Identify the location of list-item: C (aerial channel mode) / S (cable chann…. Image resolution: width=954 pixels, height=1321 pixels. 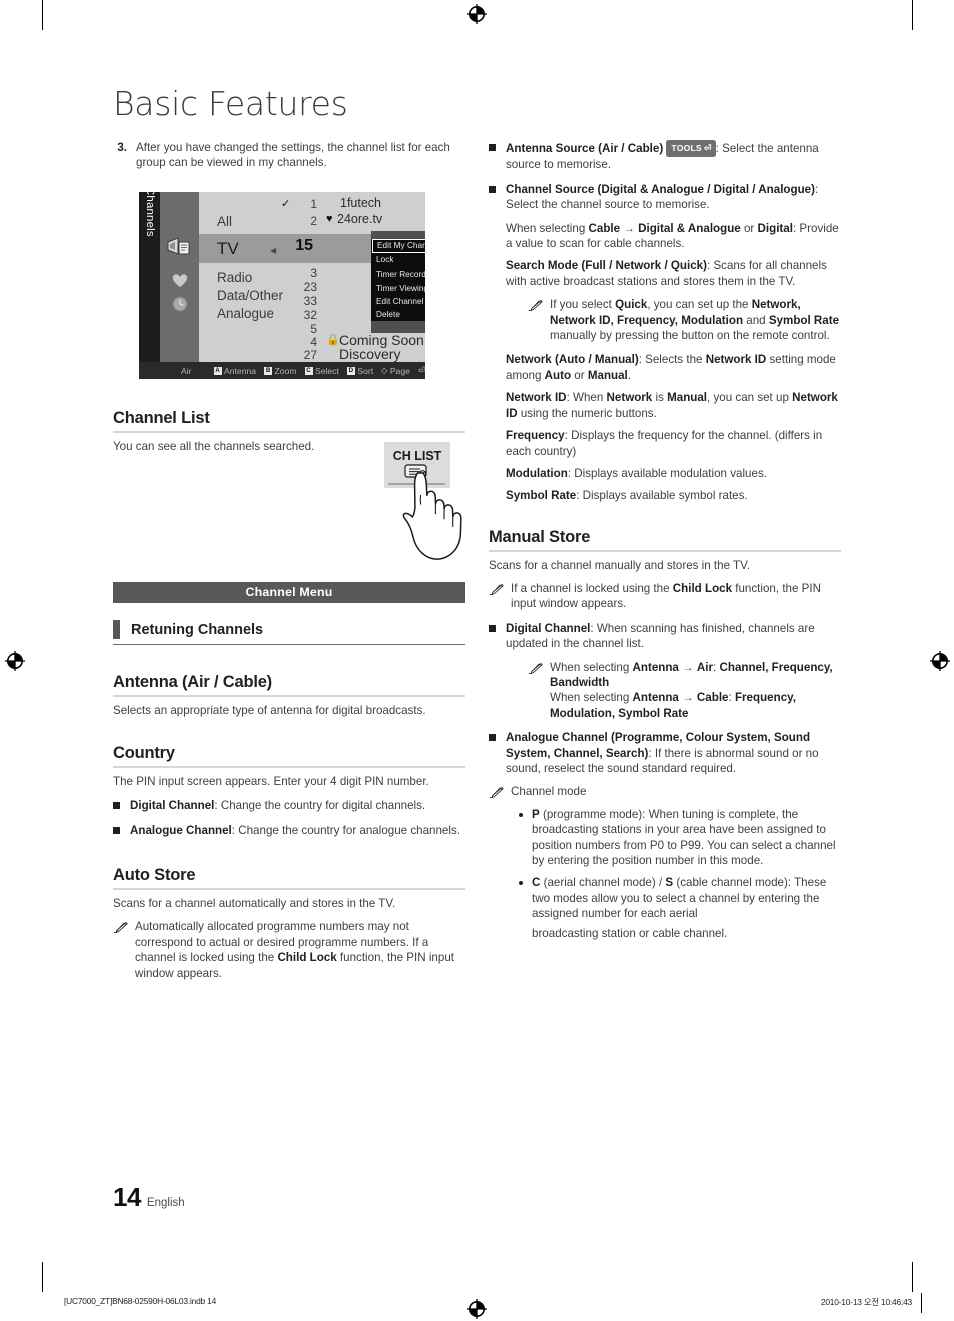
(680, 908).